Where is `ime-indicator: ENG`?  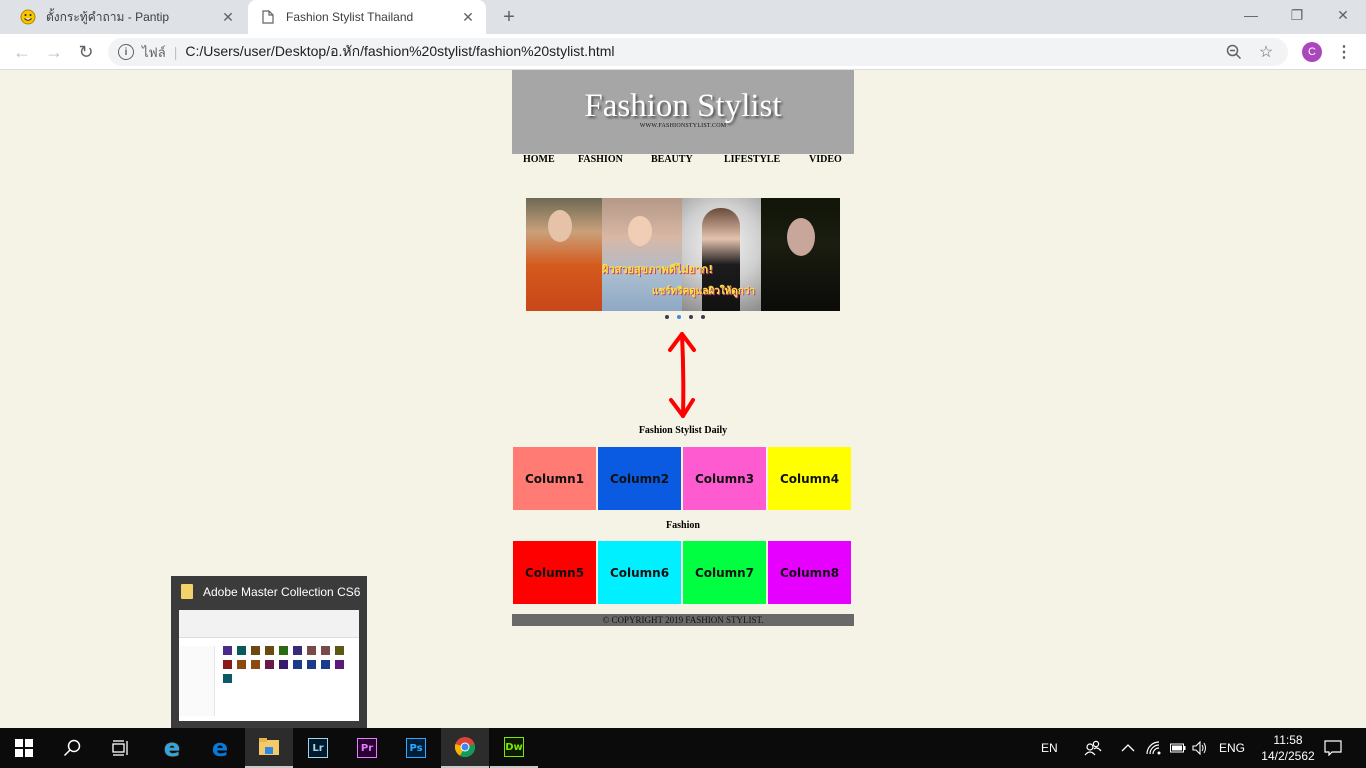 ime-indicator: ENG is located at coordinates (1232, 748).